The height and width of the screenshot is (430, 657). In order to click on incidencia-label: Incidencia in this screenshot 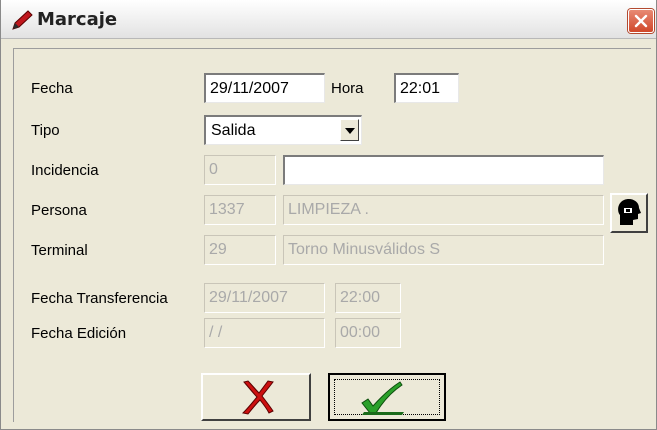, I will do `click(65, 170)`.